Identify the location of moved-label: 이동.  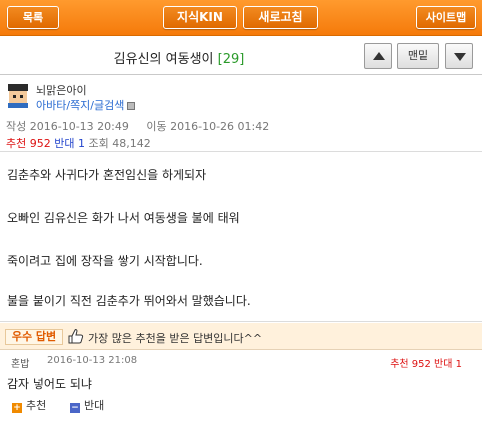
(156, 126).